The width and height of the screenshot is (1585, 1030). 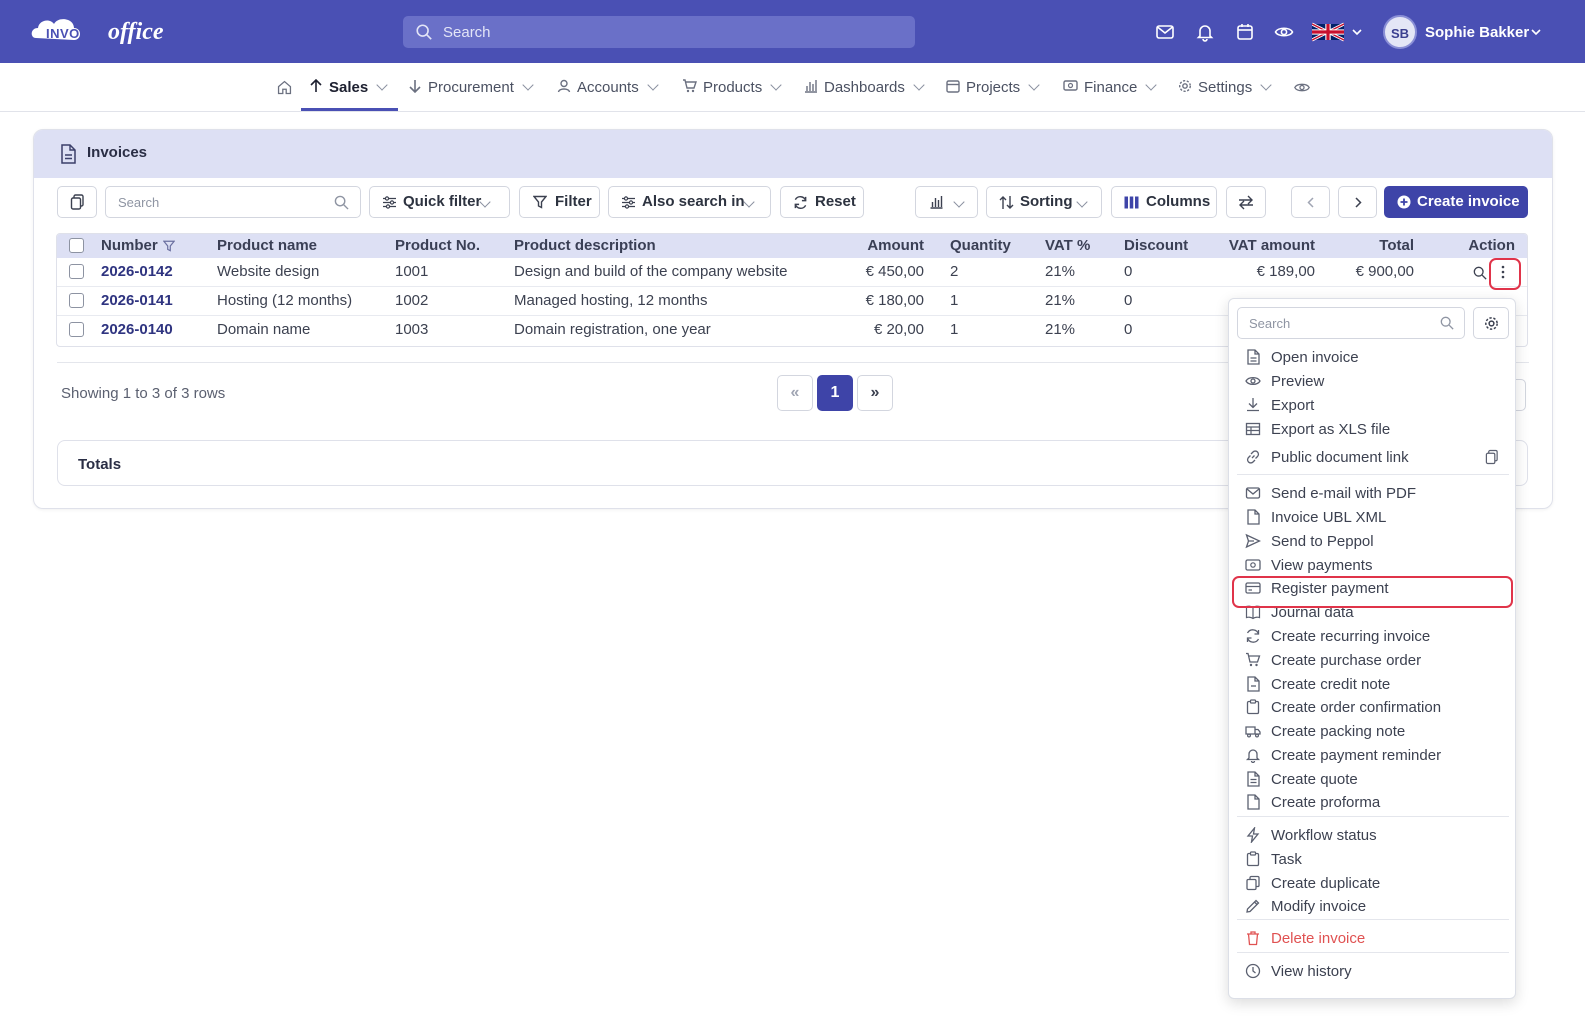 What do you see at coordinates (1372, 708) in the screenshot?
I see `menu-item-create-order-confirmation: Create order confirmation` at bounding box center [1372, 708].